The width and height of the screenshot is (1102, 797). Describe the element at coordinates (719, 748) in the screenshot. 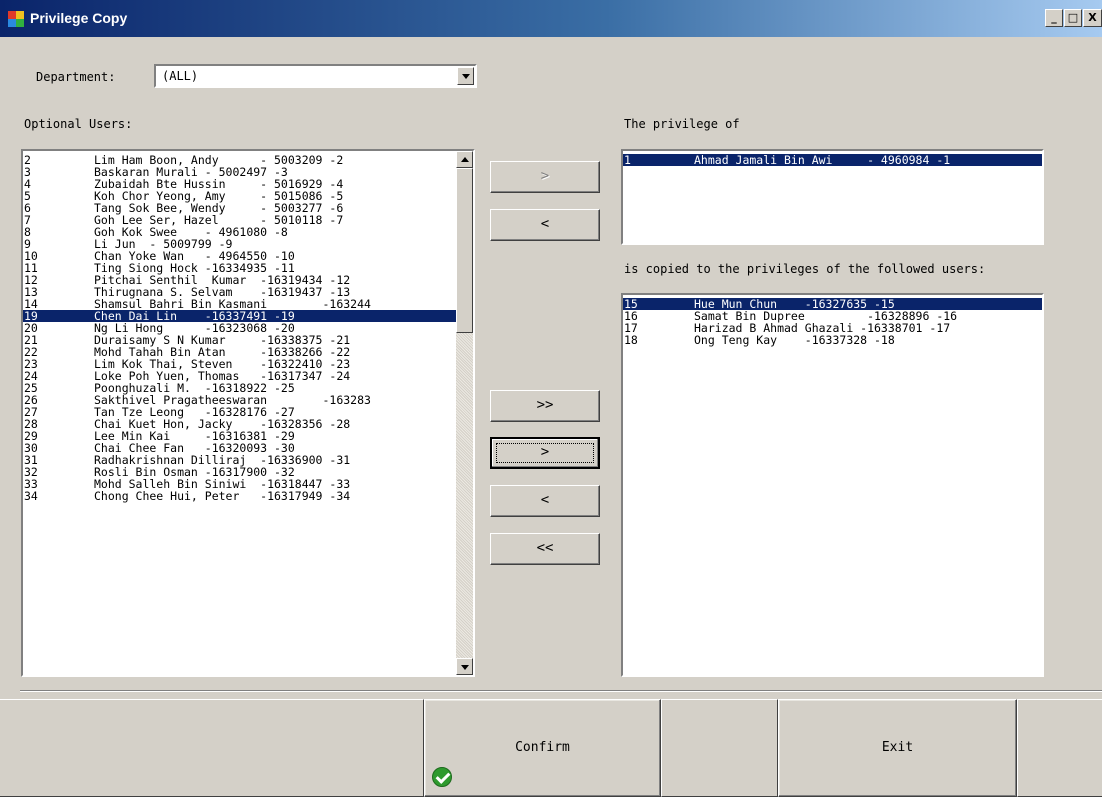

I see `bottom-panel-middle` at that location.